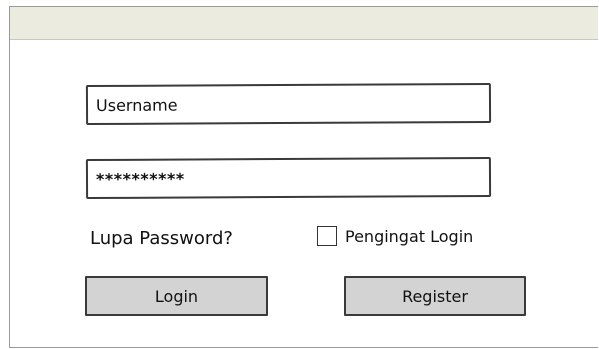  I want to click on username-input: Username, so click(288, 104).